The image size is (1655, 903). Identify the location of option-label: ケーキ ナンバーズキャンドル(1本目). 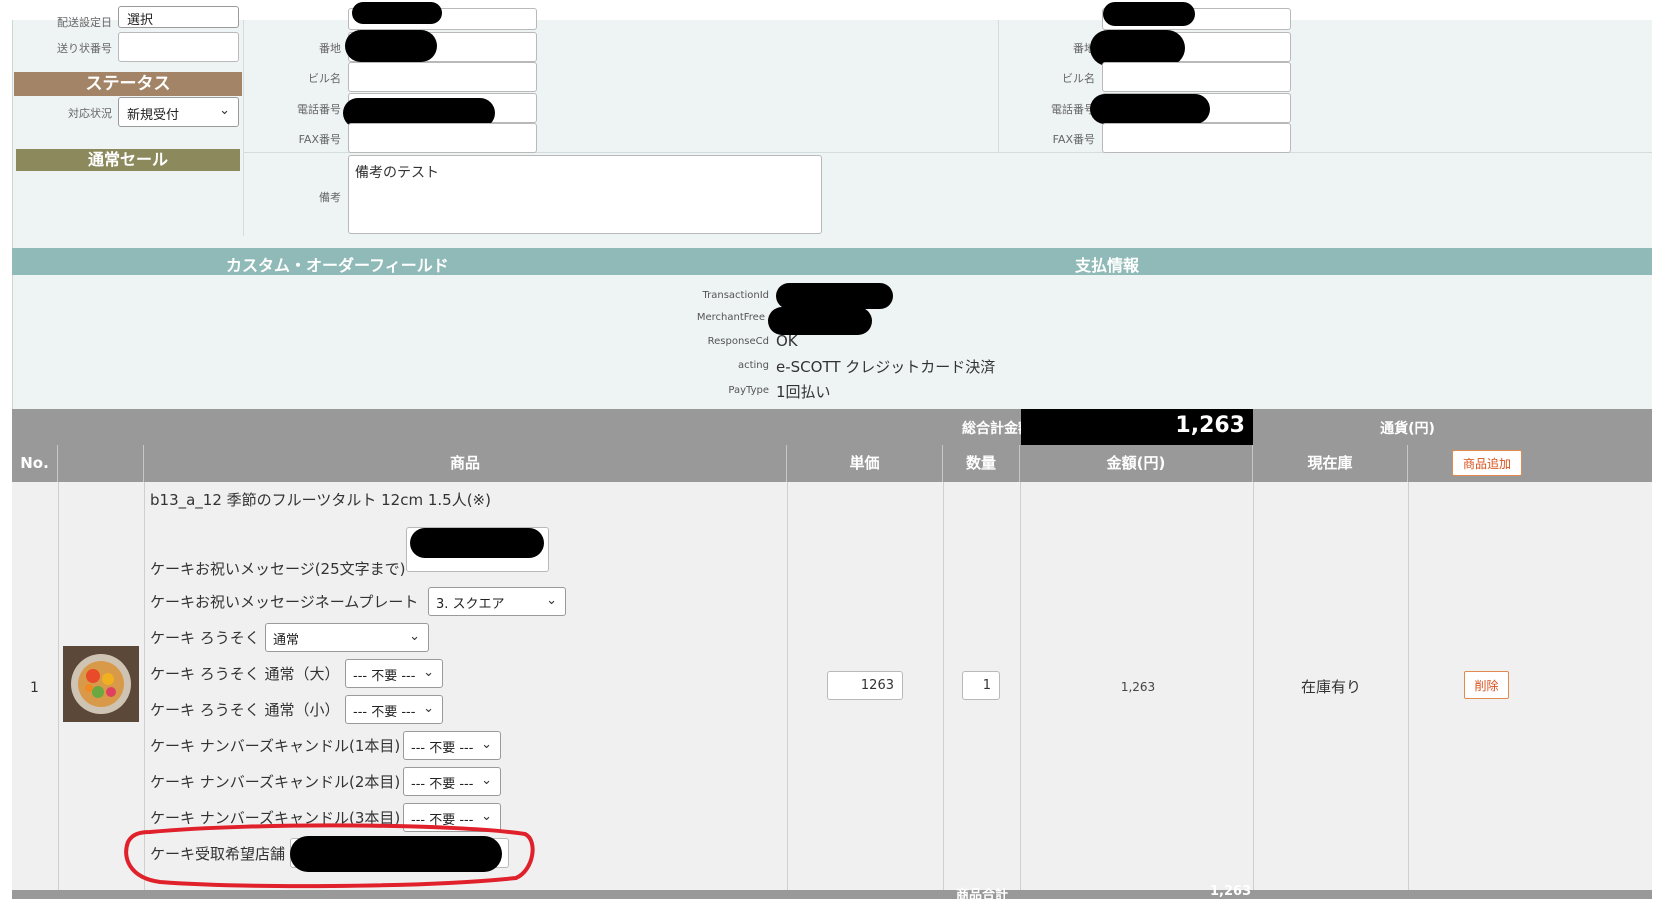
(275, 746).